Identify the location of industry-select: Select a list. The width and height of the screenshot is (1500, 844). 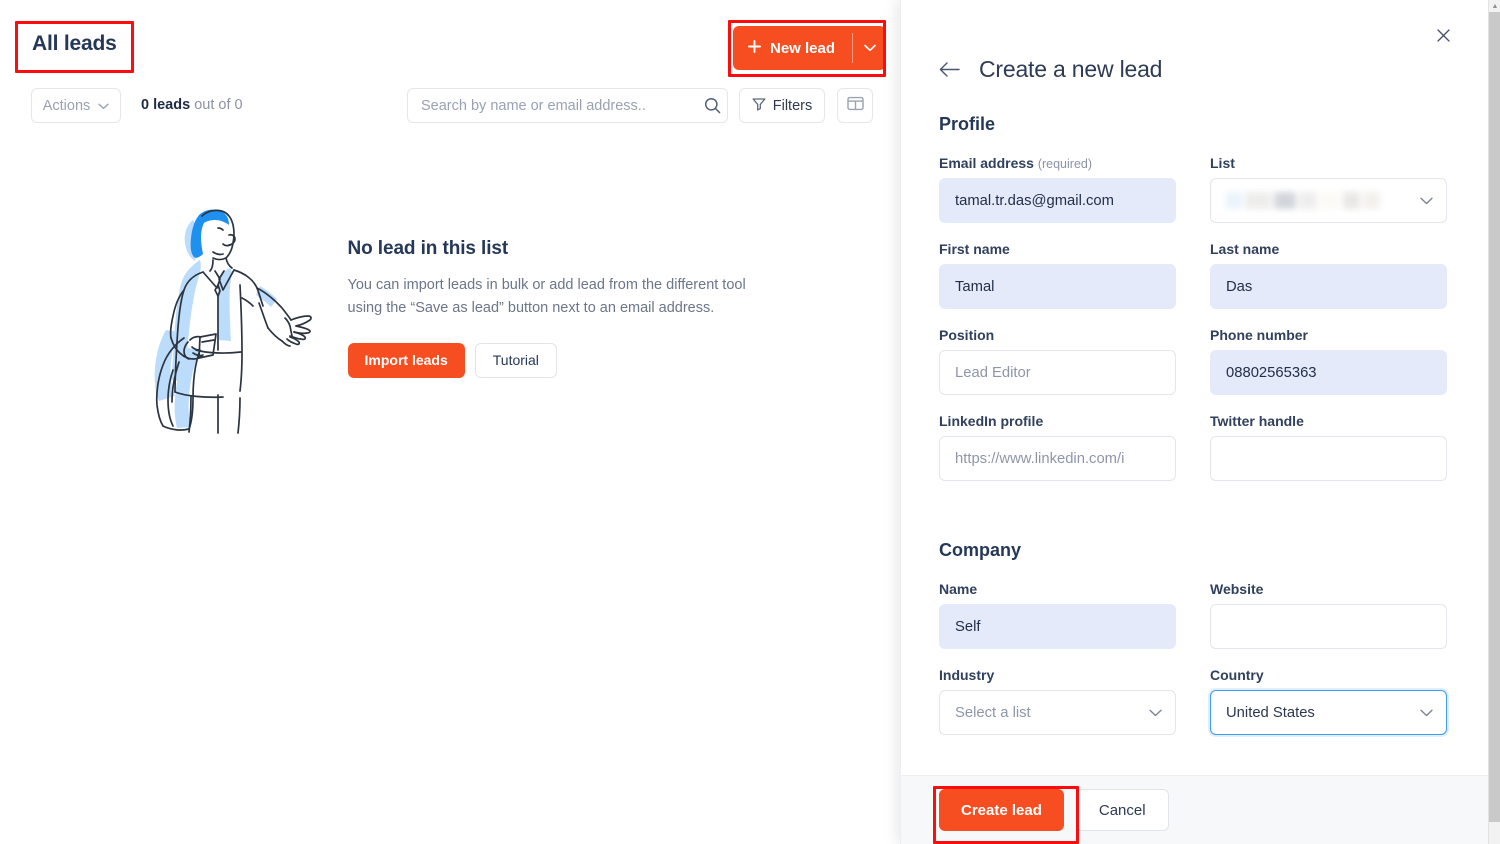
(1057, 712).